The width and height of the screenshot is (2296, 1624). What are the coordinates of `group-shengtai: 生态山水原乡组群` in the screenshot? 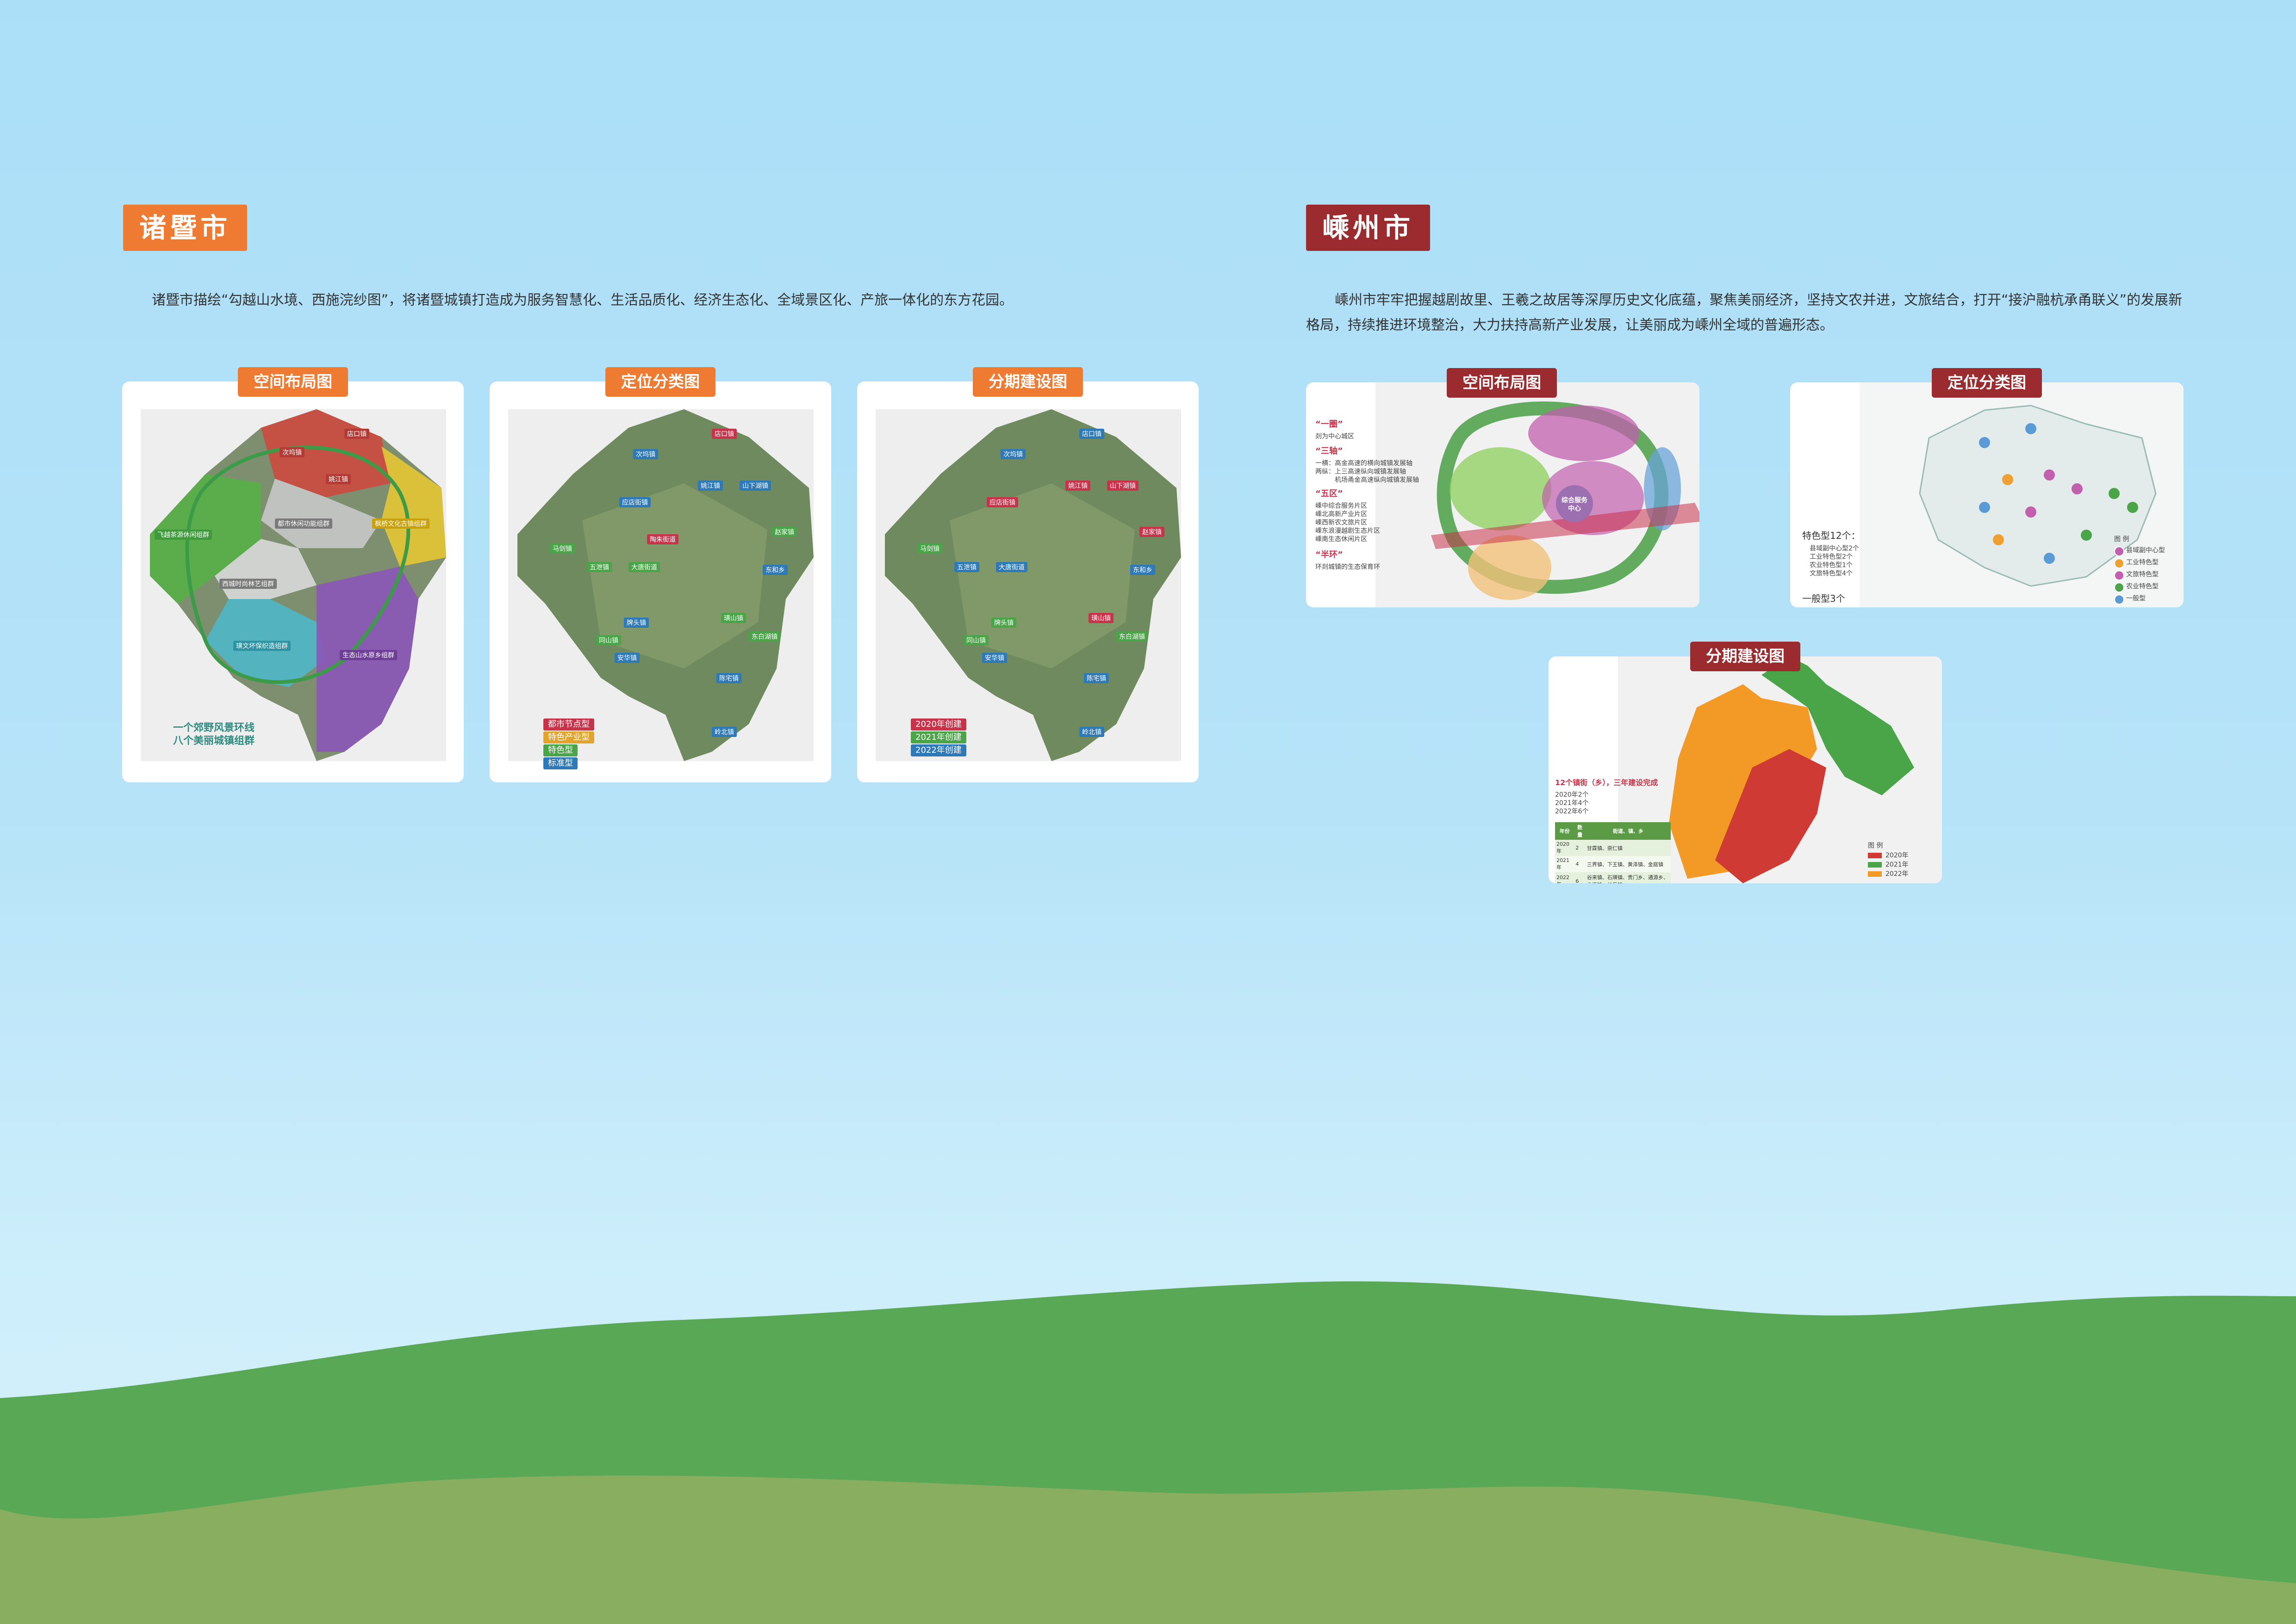 It's located at (368, 655).